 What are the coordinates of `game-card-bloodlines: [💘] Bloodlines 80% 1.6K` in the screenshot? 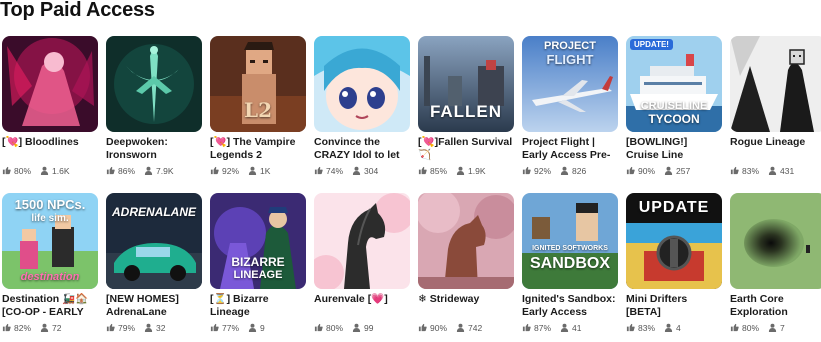 It's located at (50, 110).